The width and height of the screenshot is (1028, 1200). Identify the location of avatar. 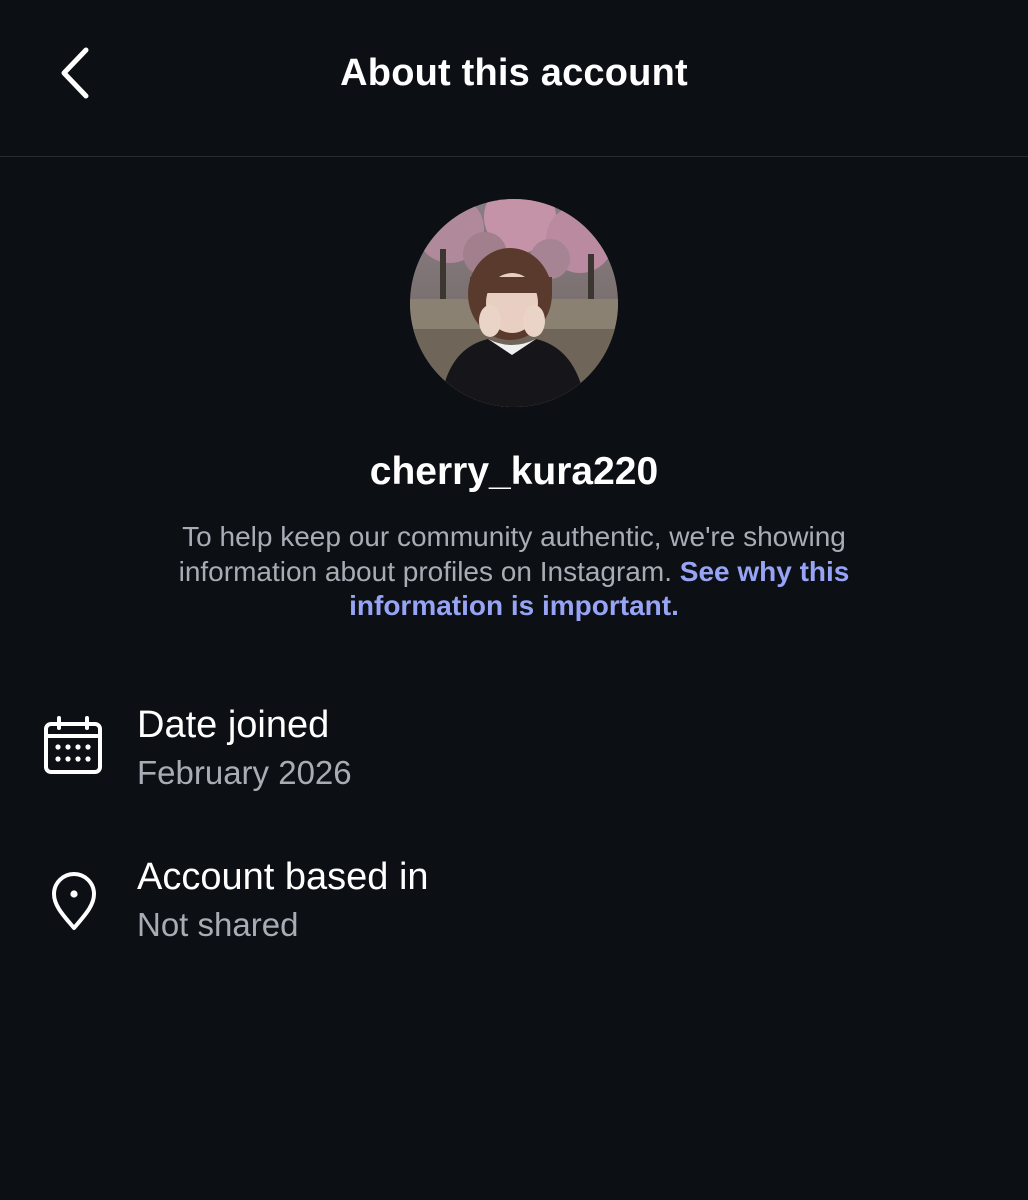
(514, 303).